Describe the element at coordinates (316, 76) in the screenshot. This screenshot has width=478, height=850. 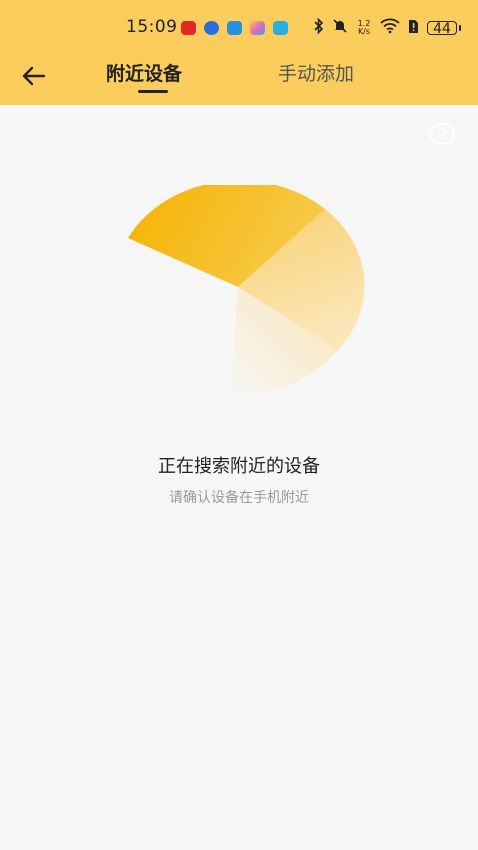
I see `tab-manual-add: 手动添加` at that location.